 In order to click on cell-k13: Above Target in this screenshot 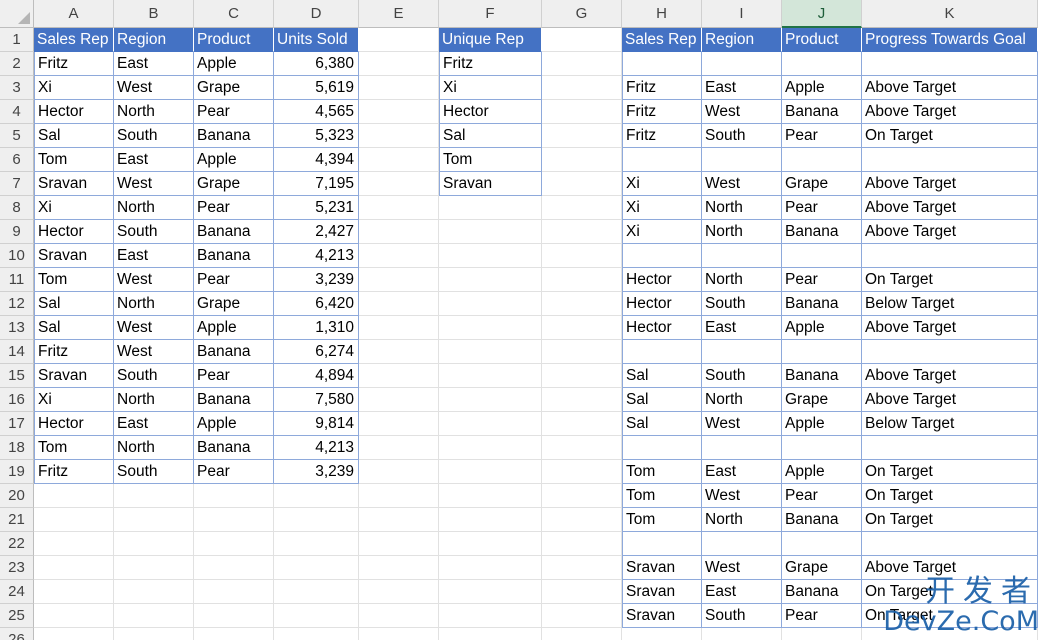, I will do `click(950, 328)`.